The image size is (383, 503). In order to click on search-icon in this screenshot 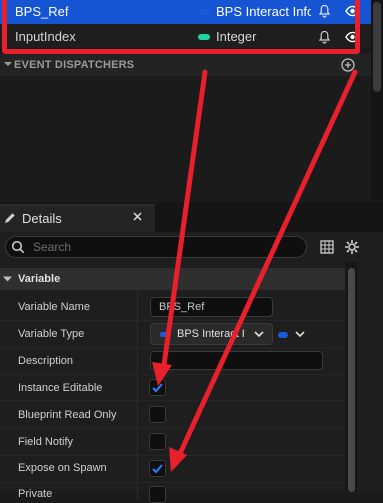, I will do `click(18, 247)`.